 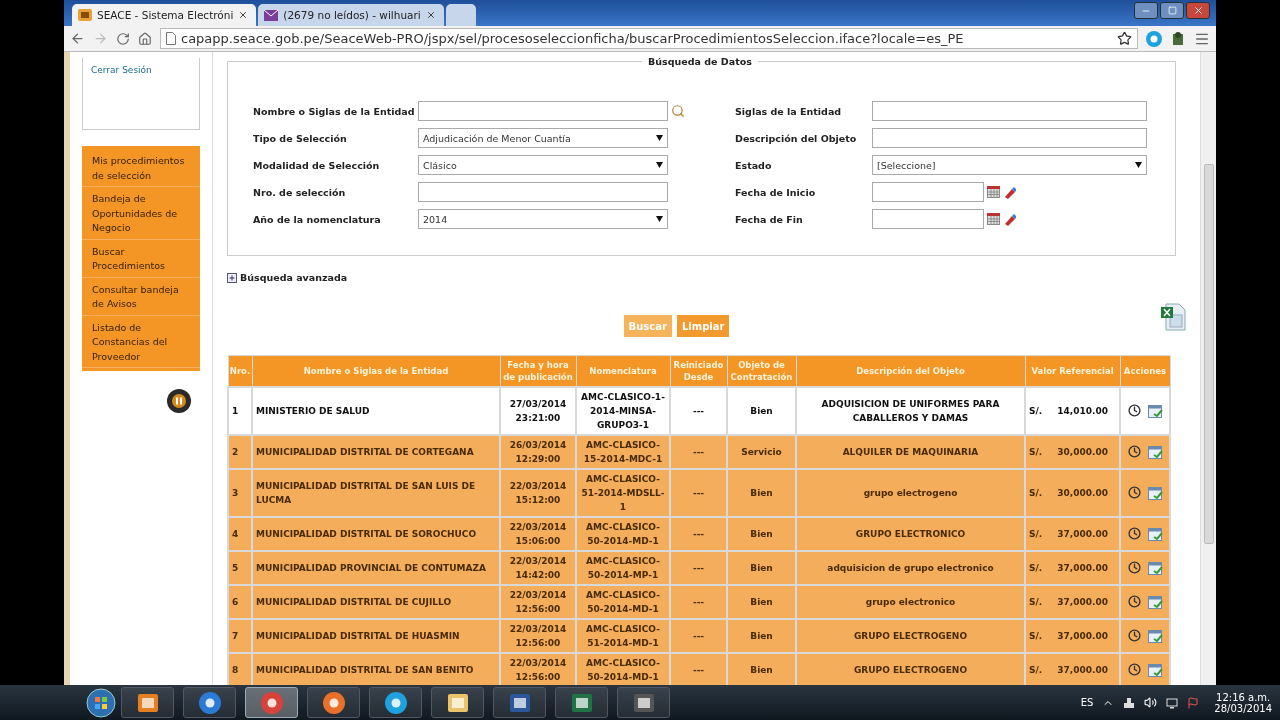 What do you see at coordinates (699, 410) in the screenshot?
I see `table-row: 1 MINISTERIO DE SALUD 27/03/2014 23:21:00 AMC-CLASICO-1-2014-MINSA-GRUPO3-1 --- Bien ADQUISICION DE UNIFORMES PARA CABALLEROS Y DAMAS S/. 14,010.00` at bounding box center [699, 410].